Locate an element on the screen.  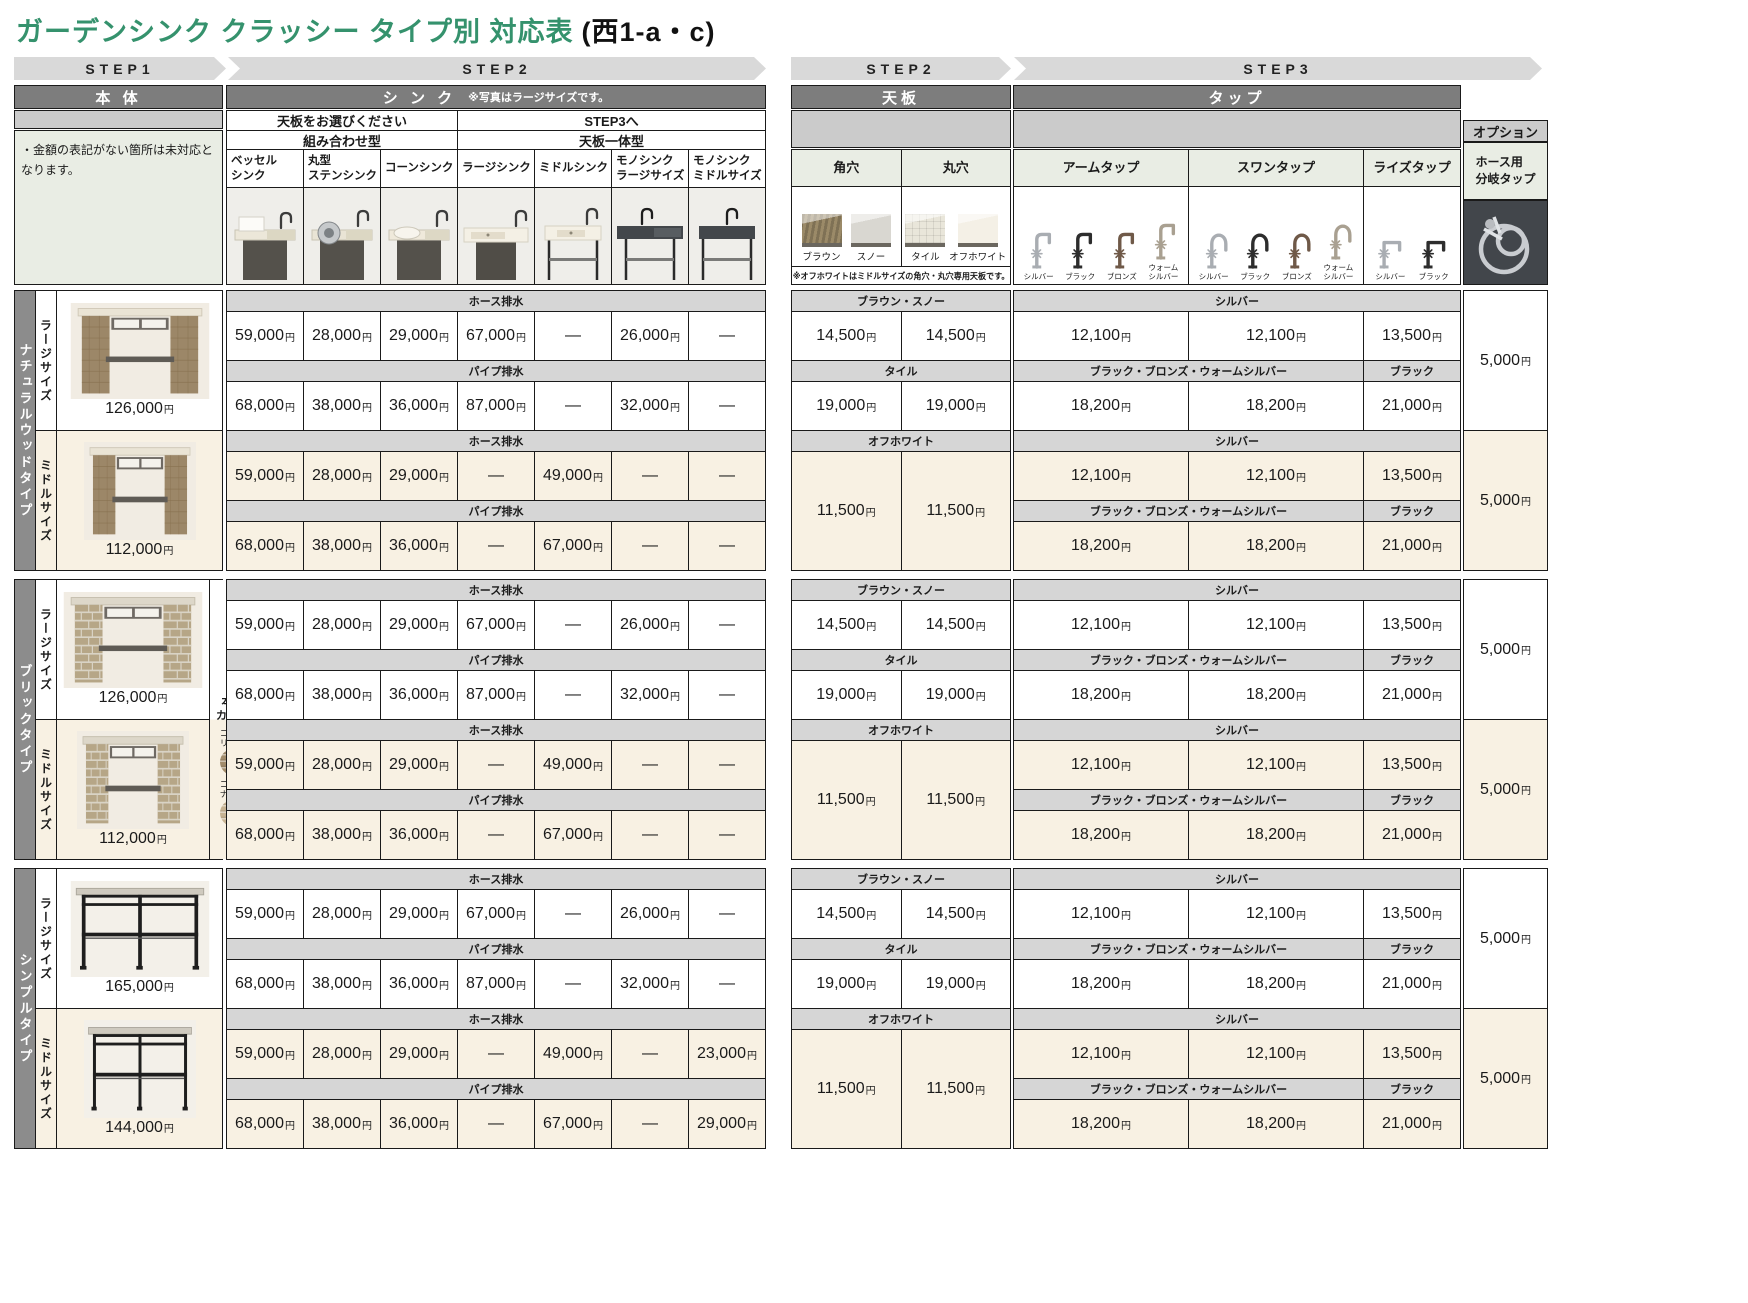
arm-tap-icon: ブラック is located at coordinates (1080, 251).